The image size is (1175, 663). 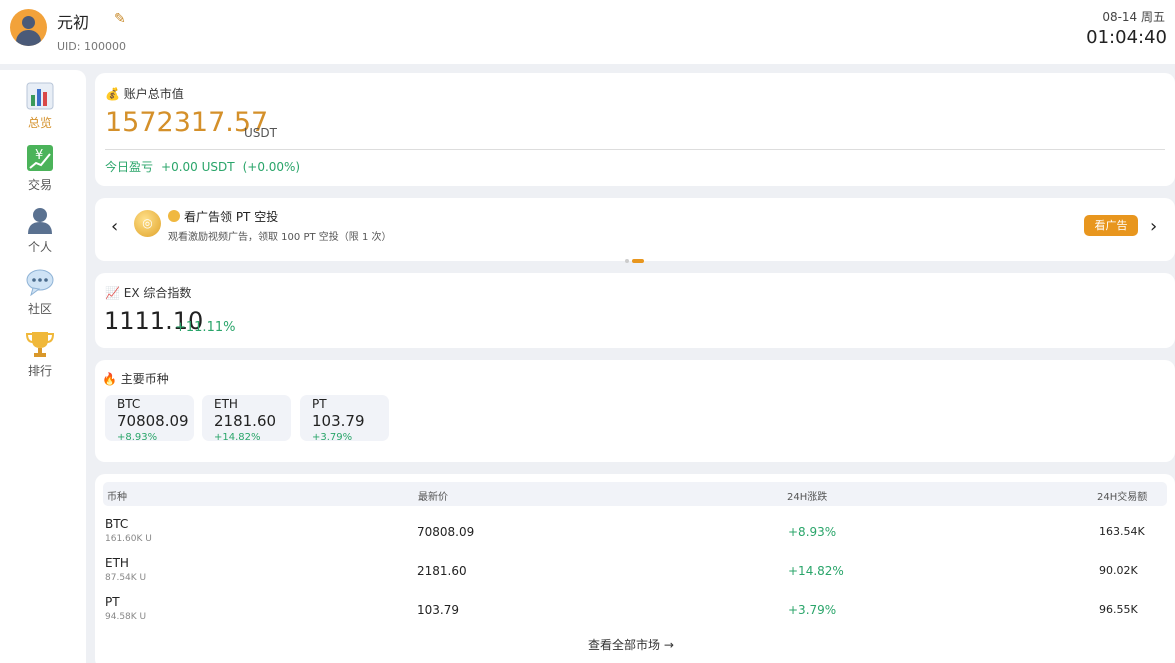 I want to click on today-pnl-value: +0.00 USDT, so click(x=198, y=167).